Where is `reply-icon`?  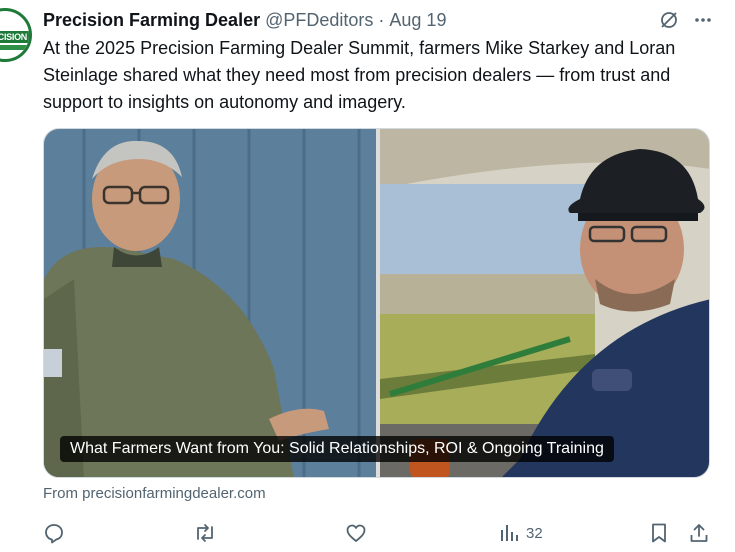 reply-icon is located at coordinates (54, 533).